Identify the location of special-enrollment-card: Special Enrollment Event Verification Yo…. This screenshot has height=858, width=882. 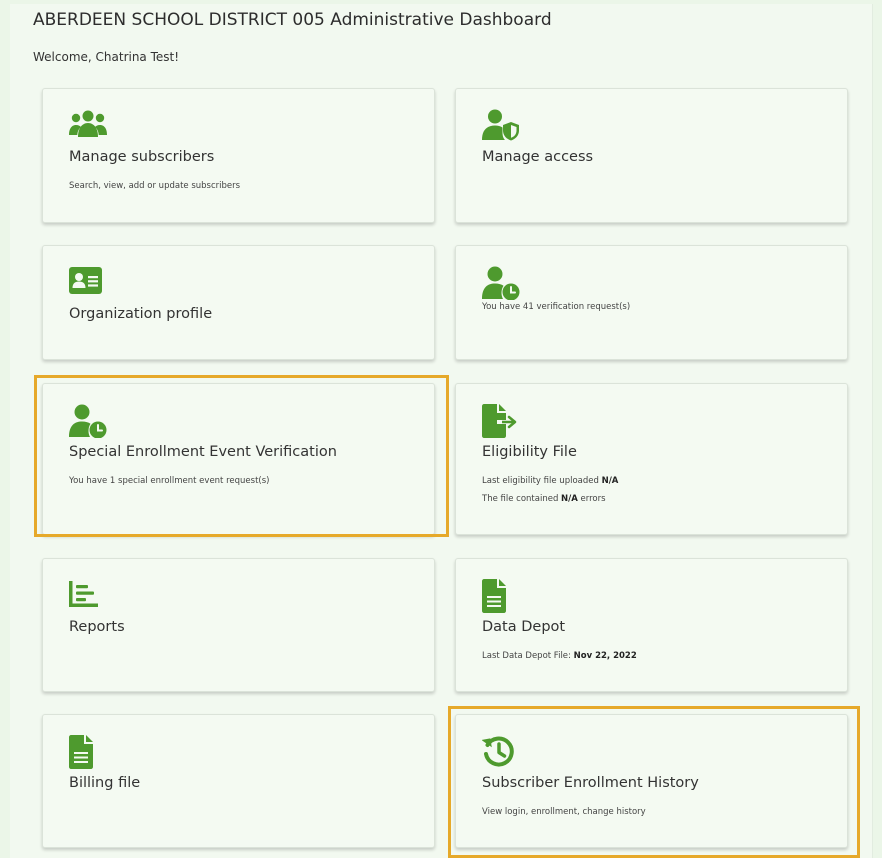
(238, 459).